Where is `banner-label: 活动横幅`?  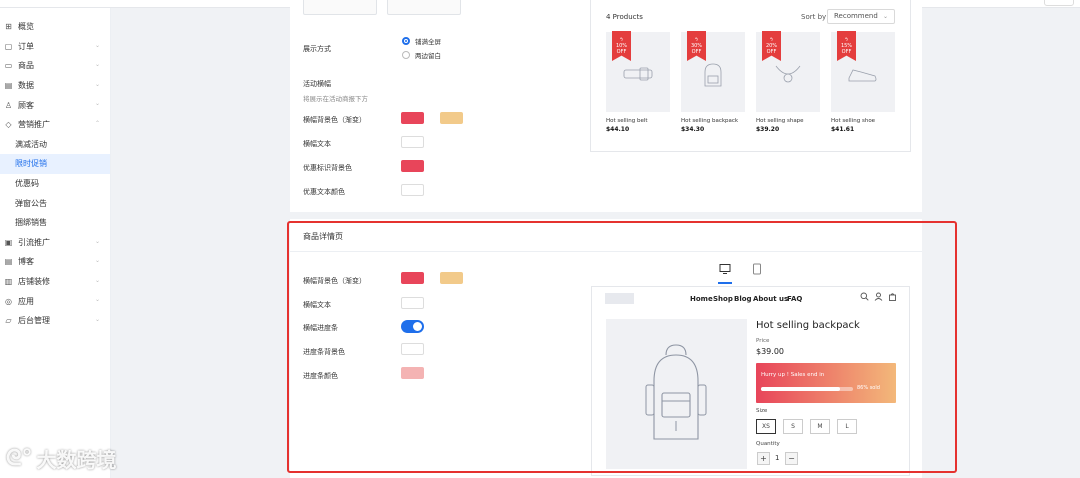 banner-label: 活动横幅 is located at coordinates (317, 84).